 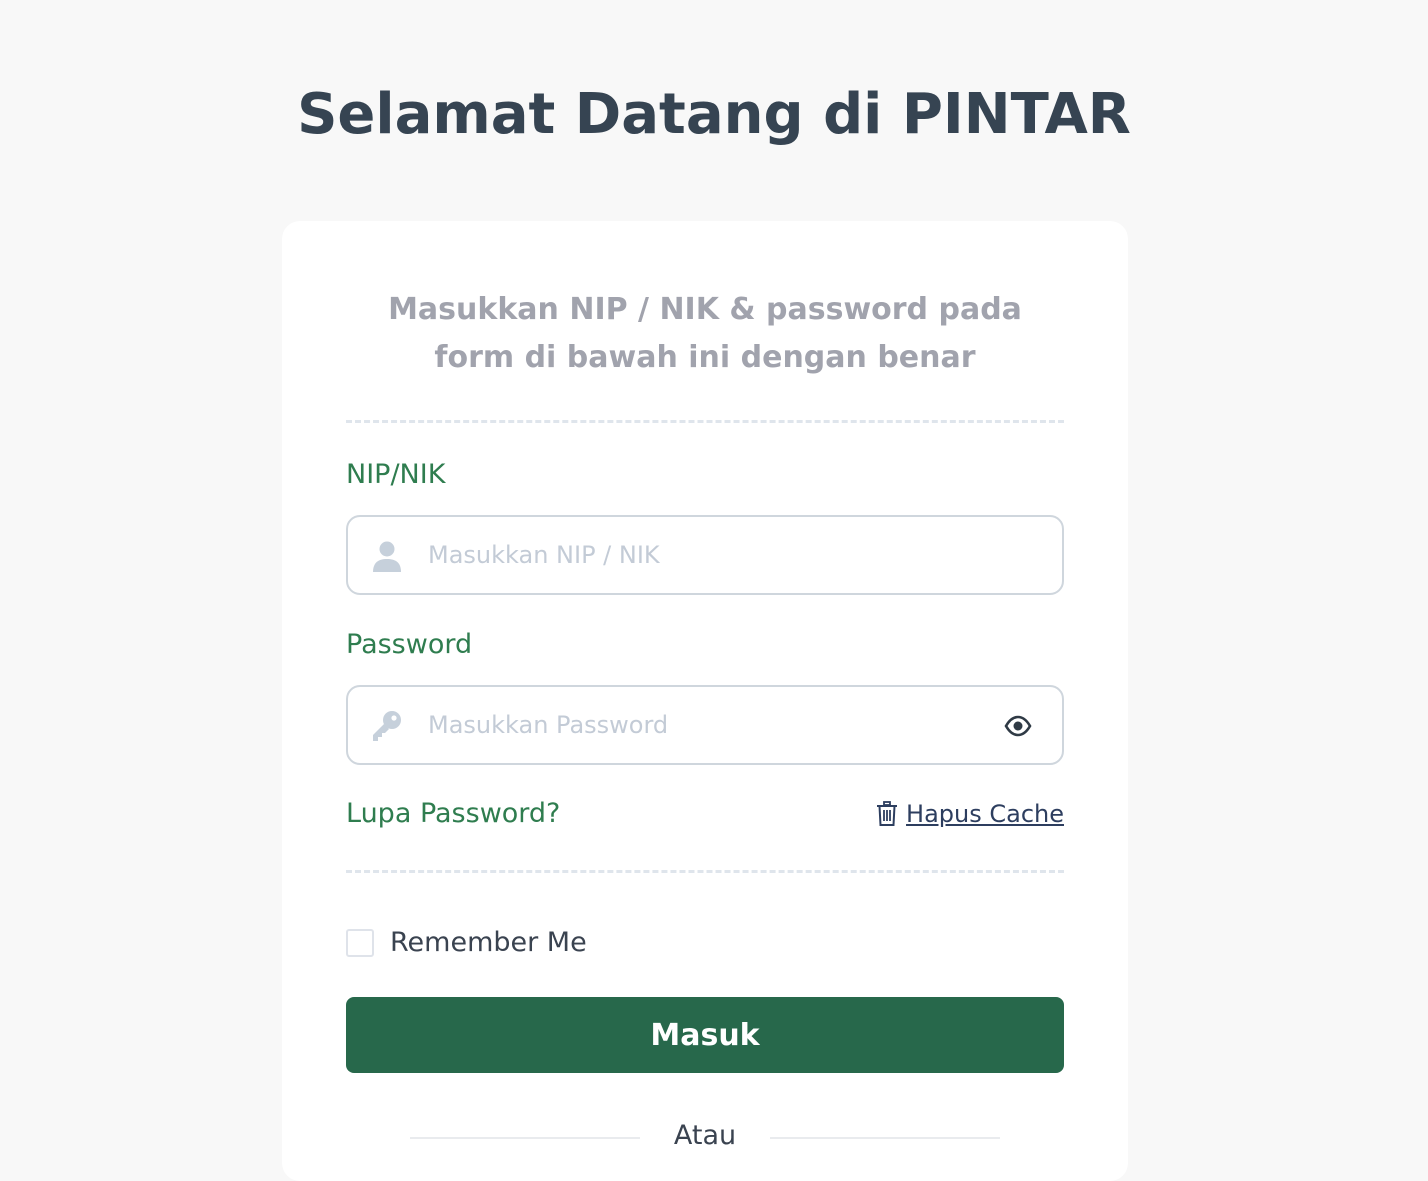 What do you see at coordinates (885, 1138) in the screenshot?
I see `separator-line-right` at bounding box center [885, 1138].